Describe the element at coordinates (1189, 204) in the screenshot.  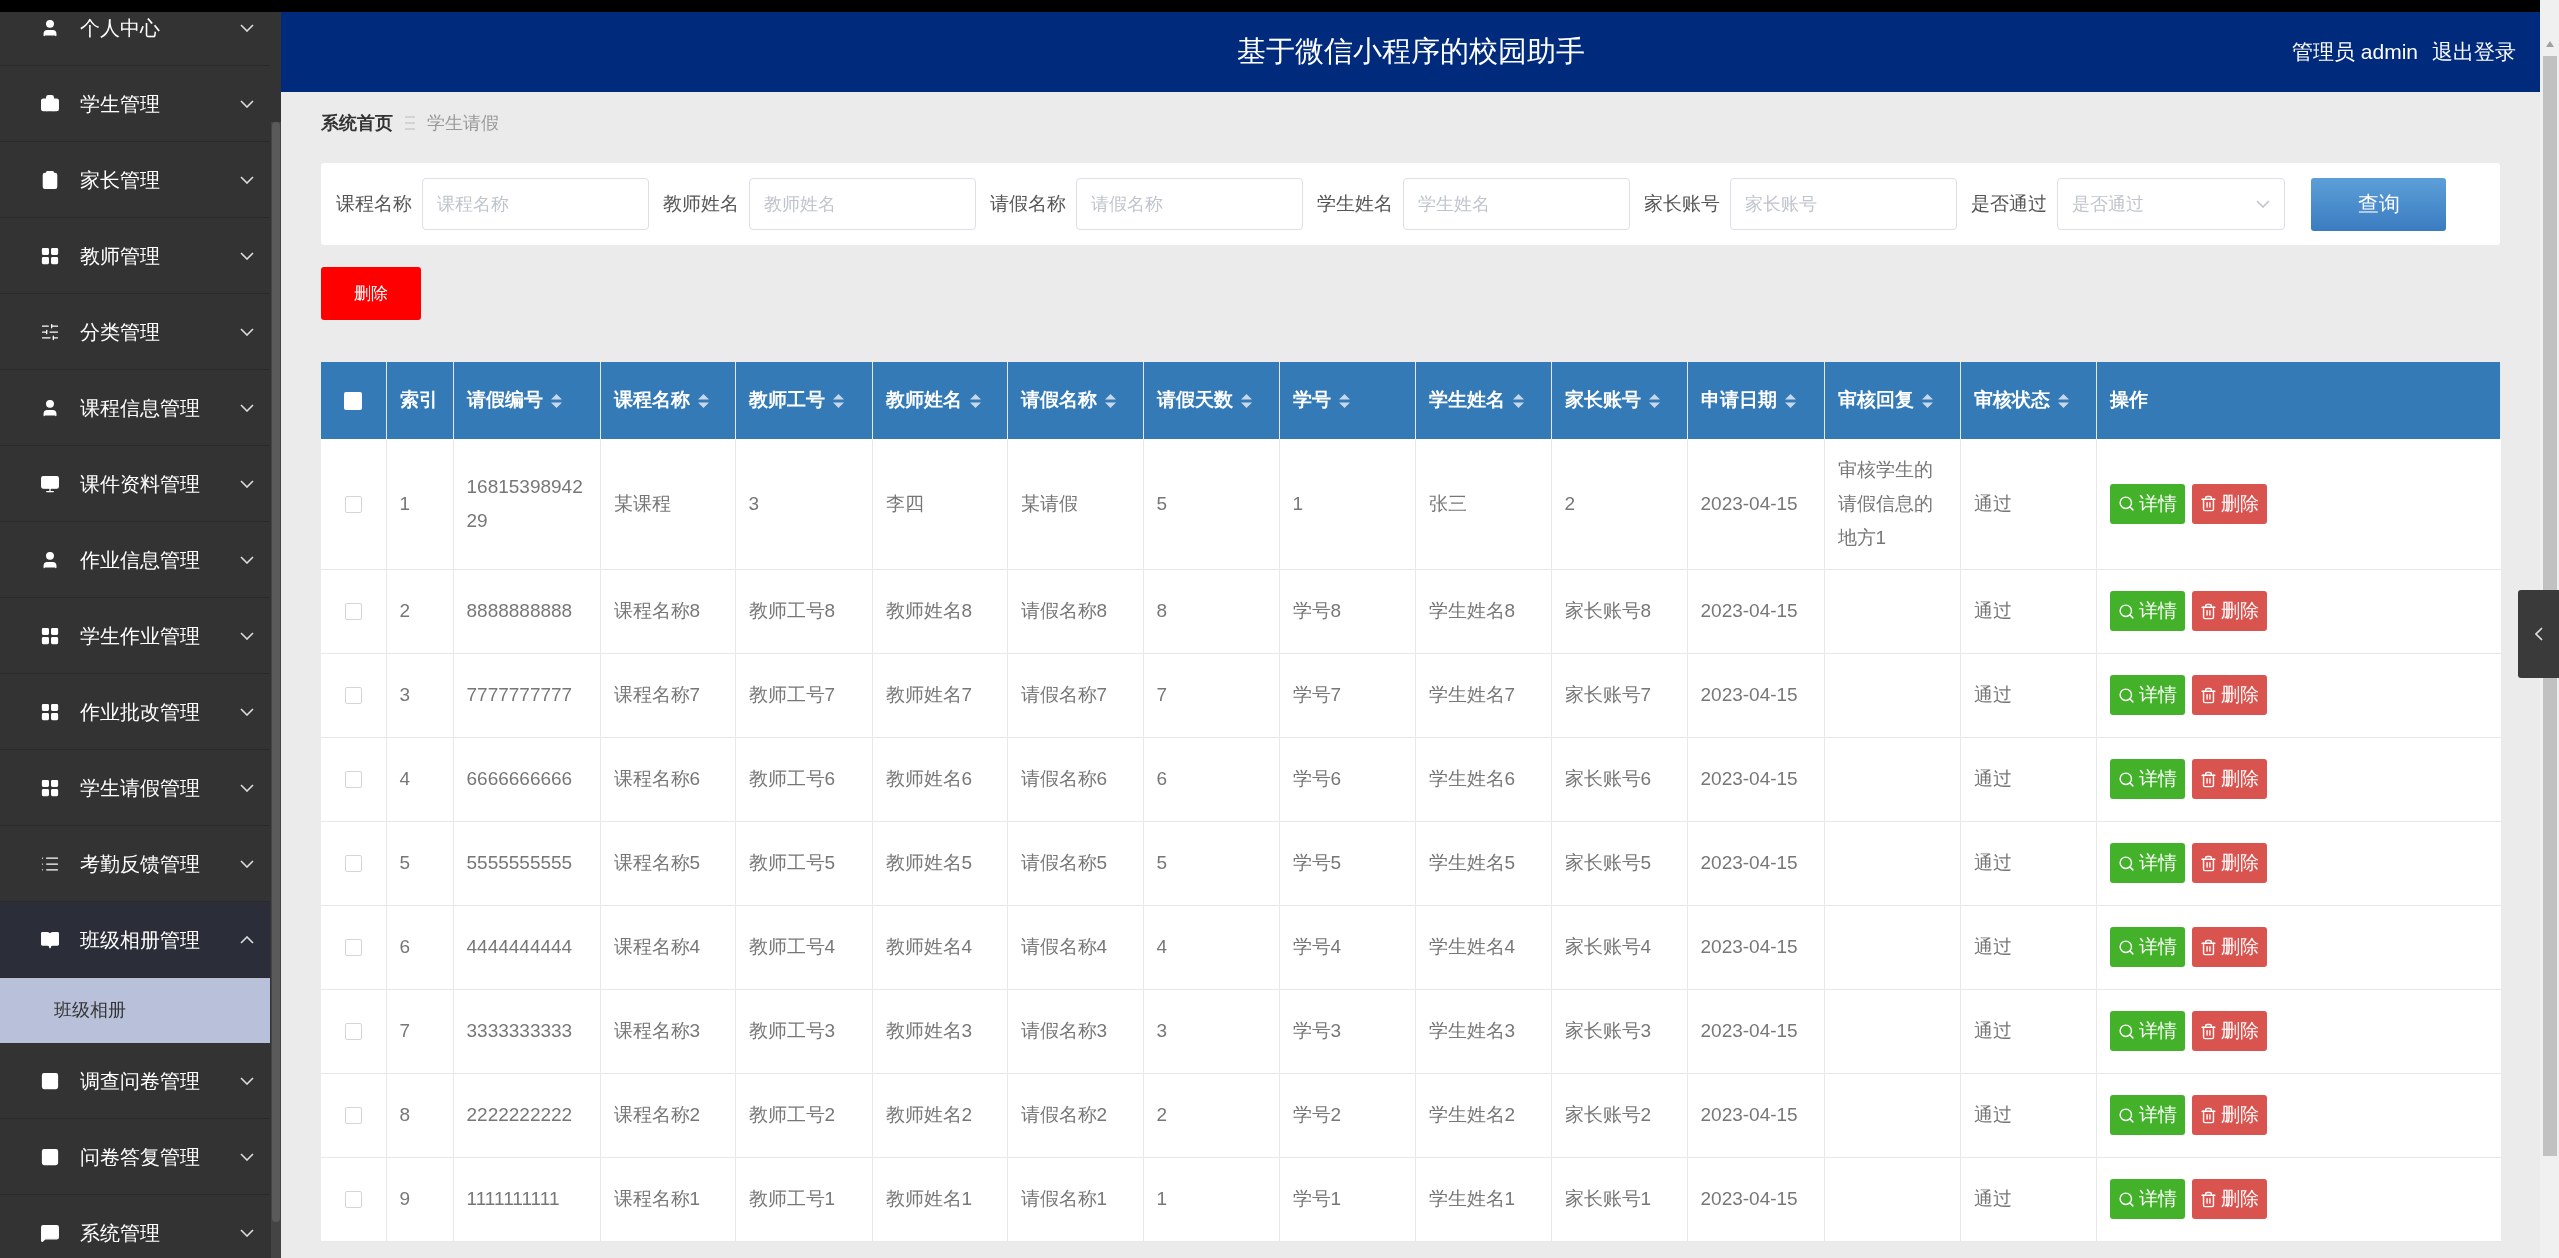
I see `input-field: 请假名称` at that location.